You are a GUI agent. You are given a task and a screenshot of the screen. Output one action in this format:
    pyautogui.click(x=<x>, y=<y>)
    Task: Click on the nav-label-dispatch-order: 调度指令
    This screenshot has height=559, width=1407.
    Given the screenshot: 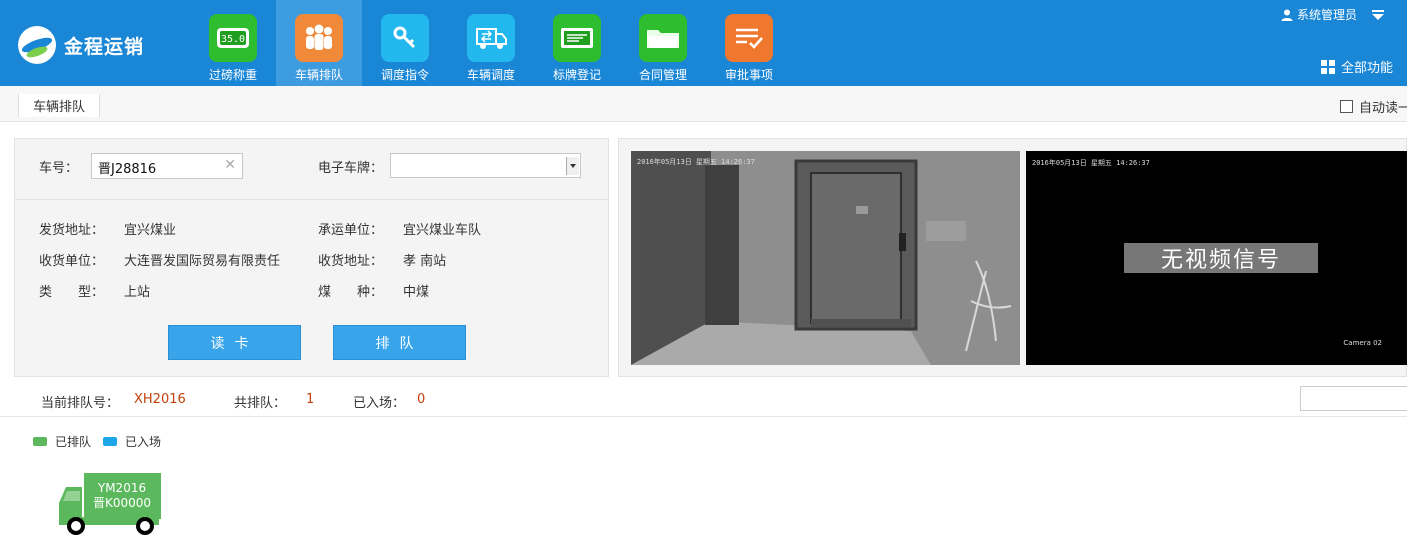 What is the action you would take?
    pyautogui.click(x=404, y=75)
    